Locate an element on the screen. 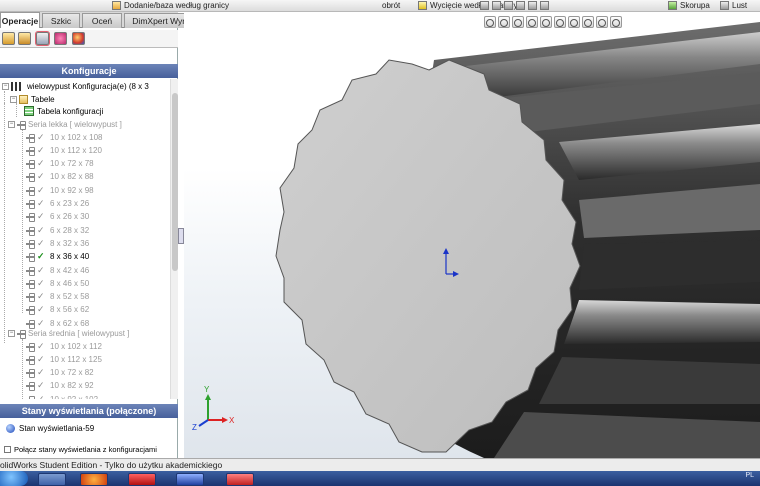  tree-design-table: Tabela konfiguracji is located at coordinates (63, 111).